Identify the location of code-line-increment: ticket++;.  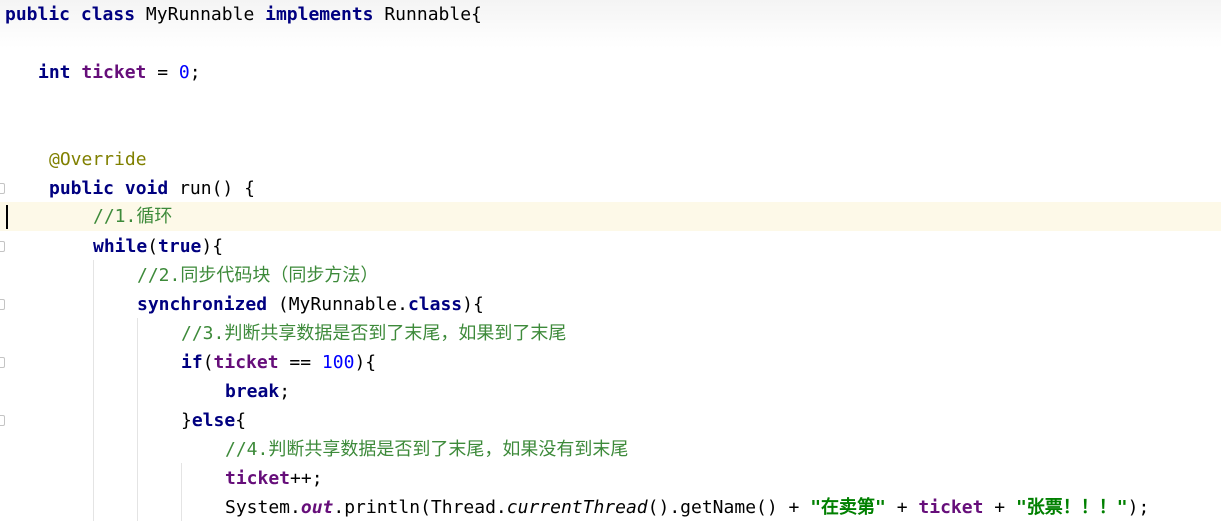
(274, 478).